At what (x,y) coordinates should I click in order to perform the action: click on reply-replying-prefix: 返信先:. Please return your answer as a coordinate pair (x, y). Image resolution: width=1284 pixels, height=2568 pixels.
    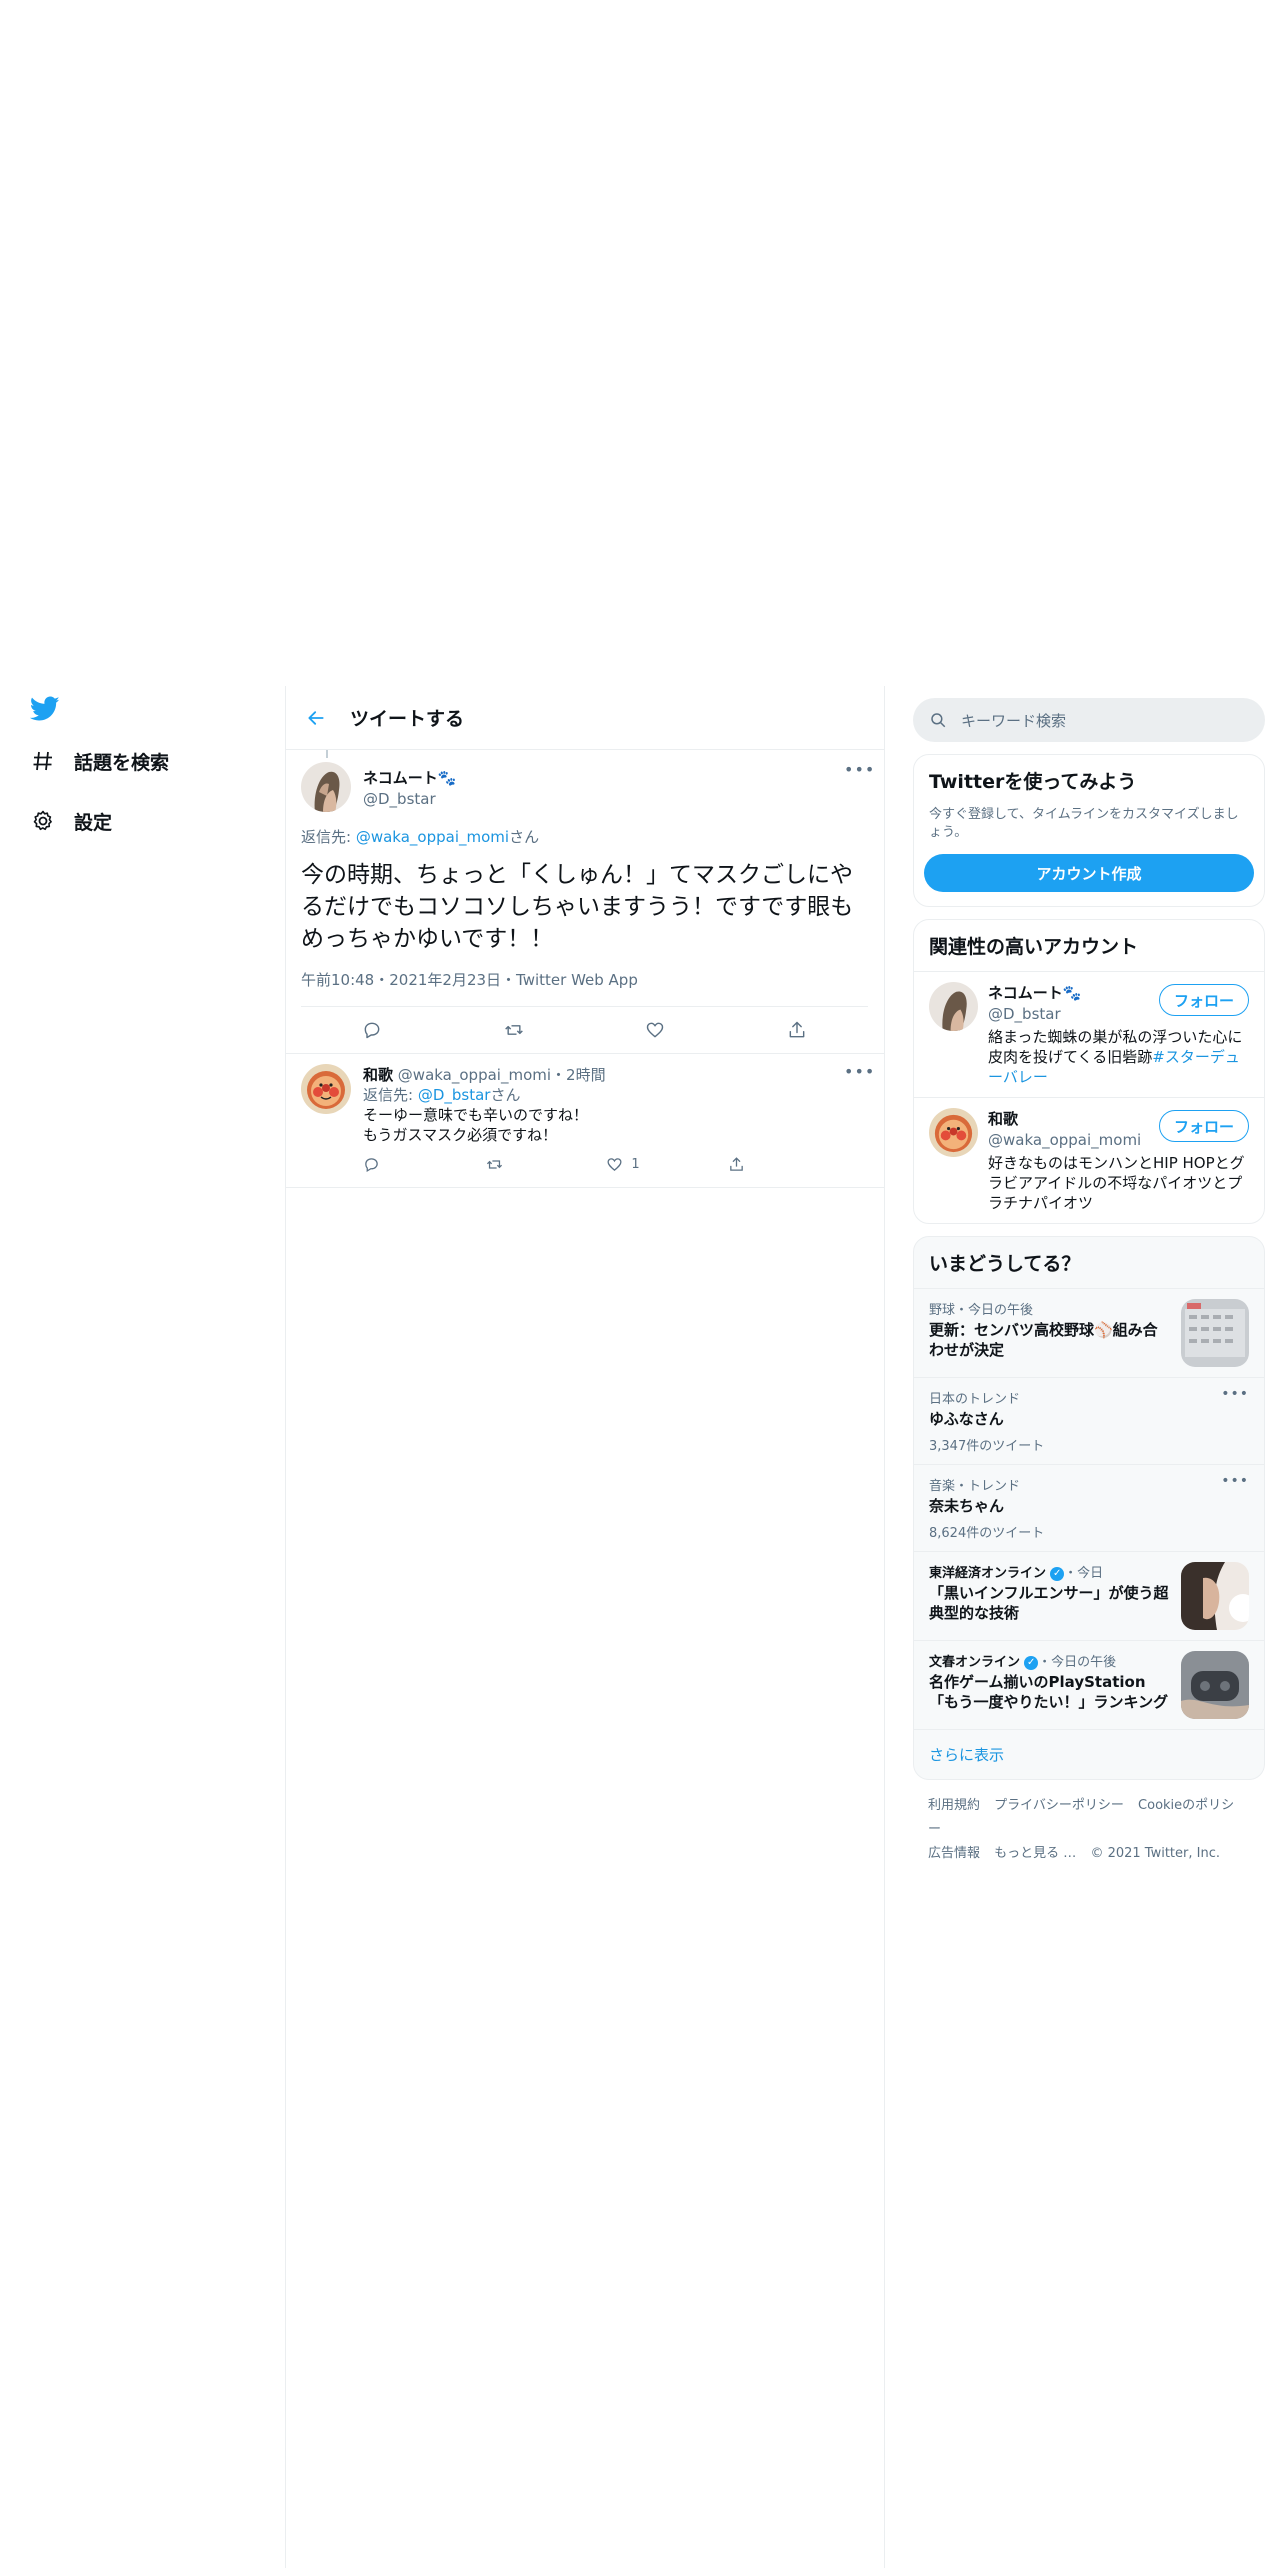
    Looking at the image, I should click on (390, 1095).